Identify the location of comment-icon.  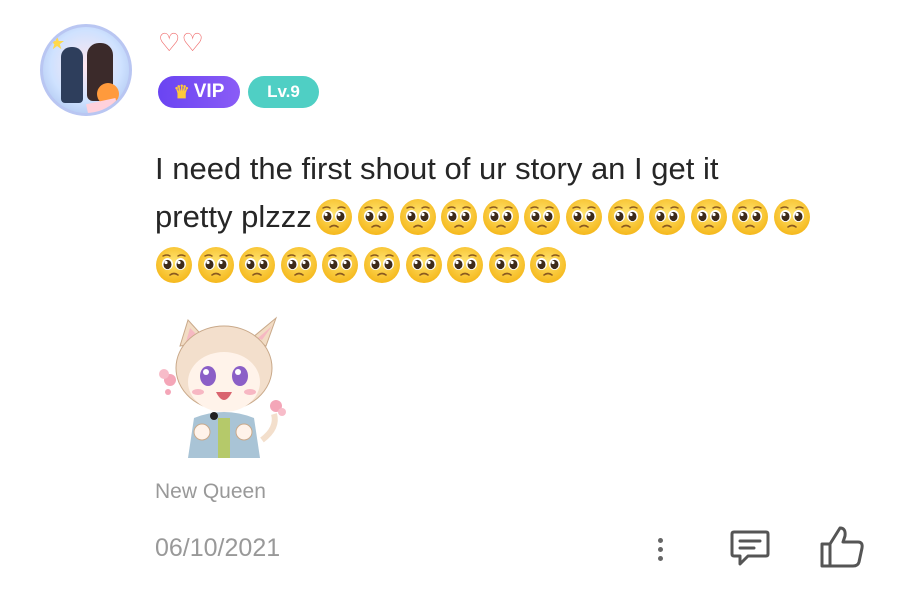
(750, 548).